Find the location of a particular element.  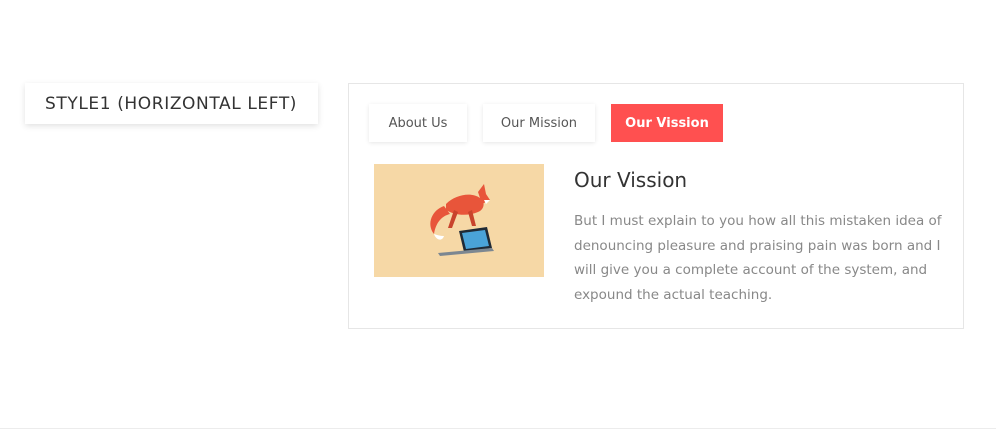

tab-content-heading: Our Vission is located at coordinates (631, 180).